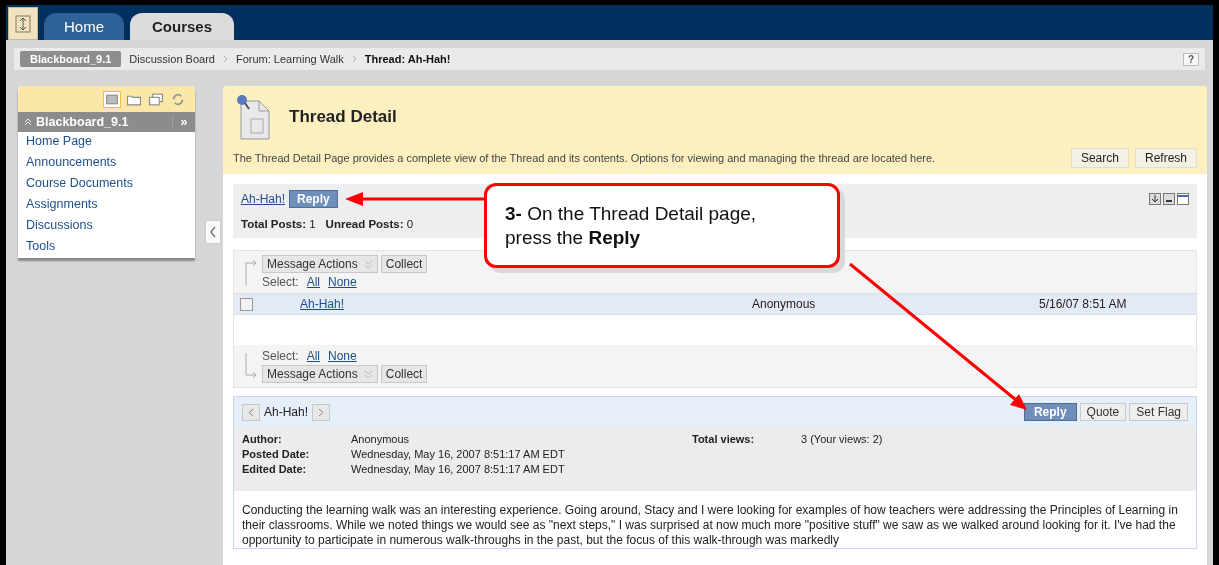  I want to click on chevron-right-icon, so click(321, 412).